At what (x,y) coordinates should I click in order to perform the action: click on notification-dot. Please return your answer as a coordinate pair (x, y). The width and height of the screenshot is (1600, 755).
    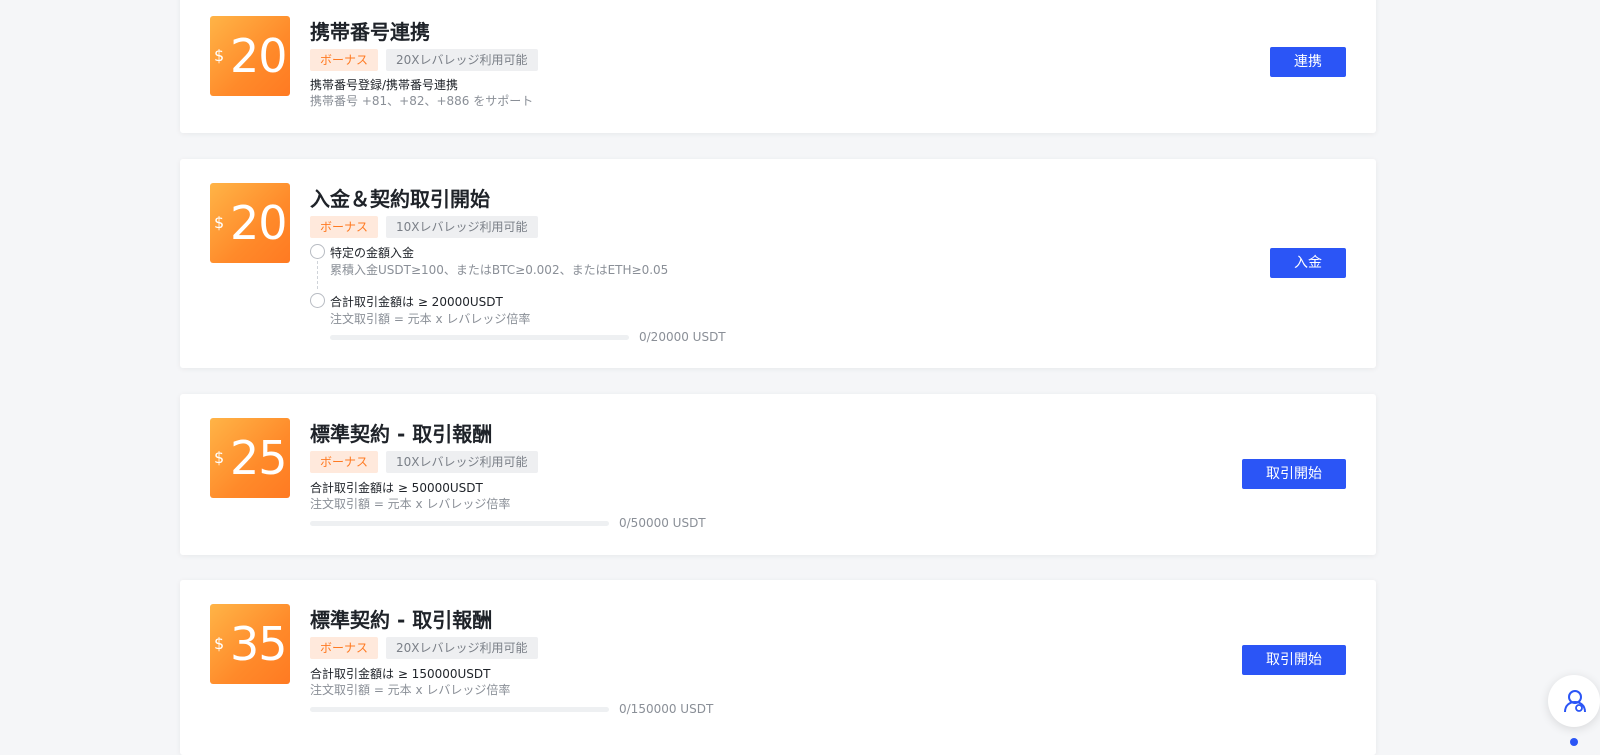
    Looking at the image, I should click on (1574, 742).